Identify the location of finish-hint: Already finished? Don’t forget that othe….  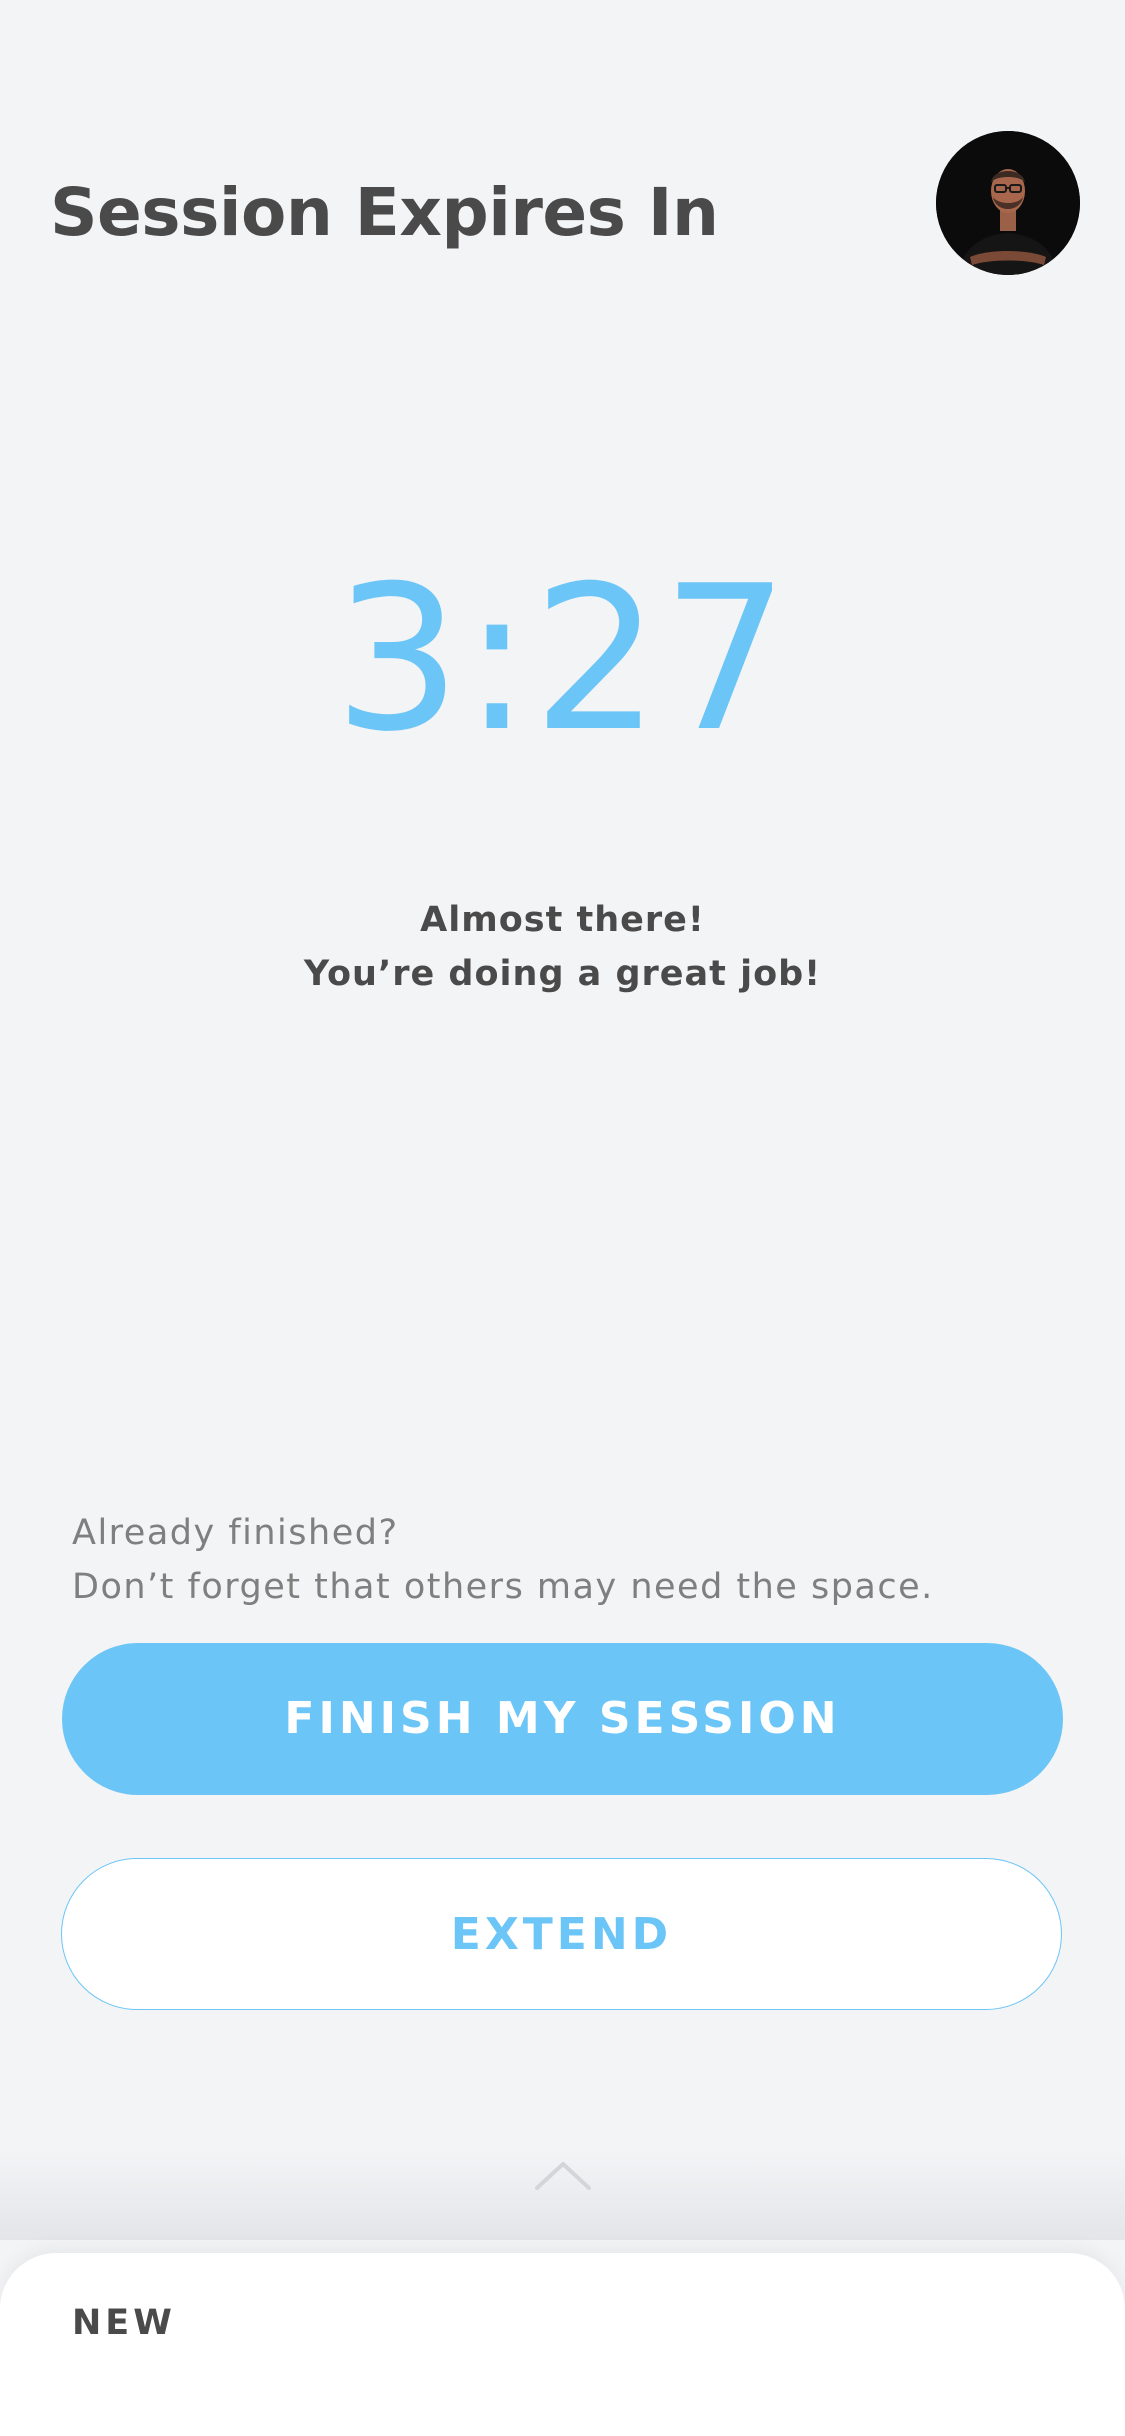
(503, 1560).